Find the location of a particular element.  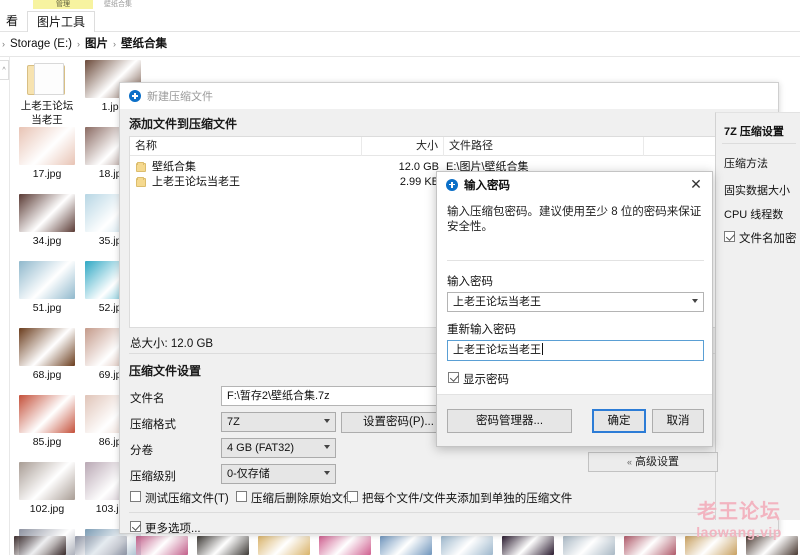

archive-format-value: 7Z is located at coordinates (233, 422).